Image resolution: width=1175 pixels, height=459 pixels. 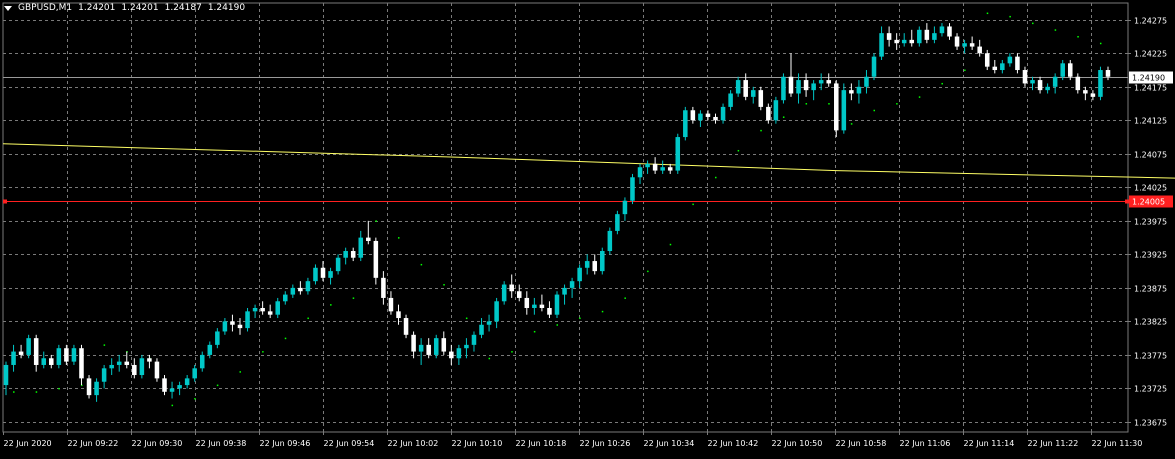 I want to click on x-tick-label: 22 Jun 09:38, so click(x=221, y=443).